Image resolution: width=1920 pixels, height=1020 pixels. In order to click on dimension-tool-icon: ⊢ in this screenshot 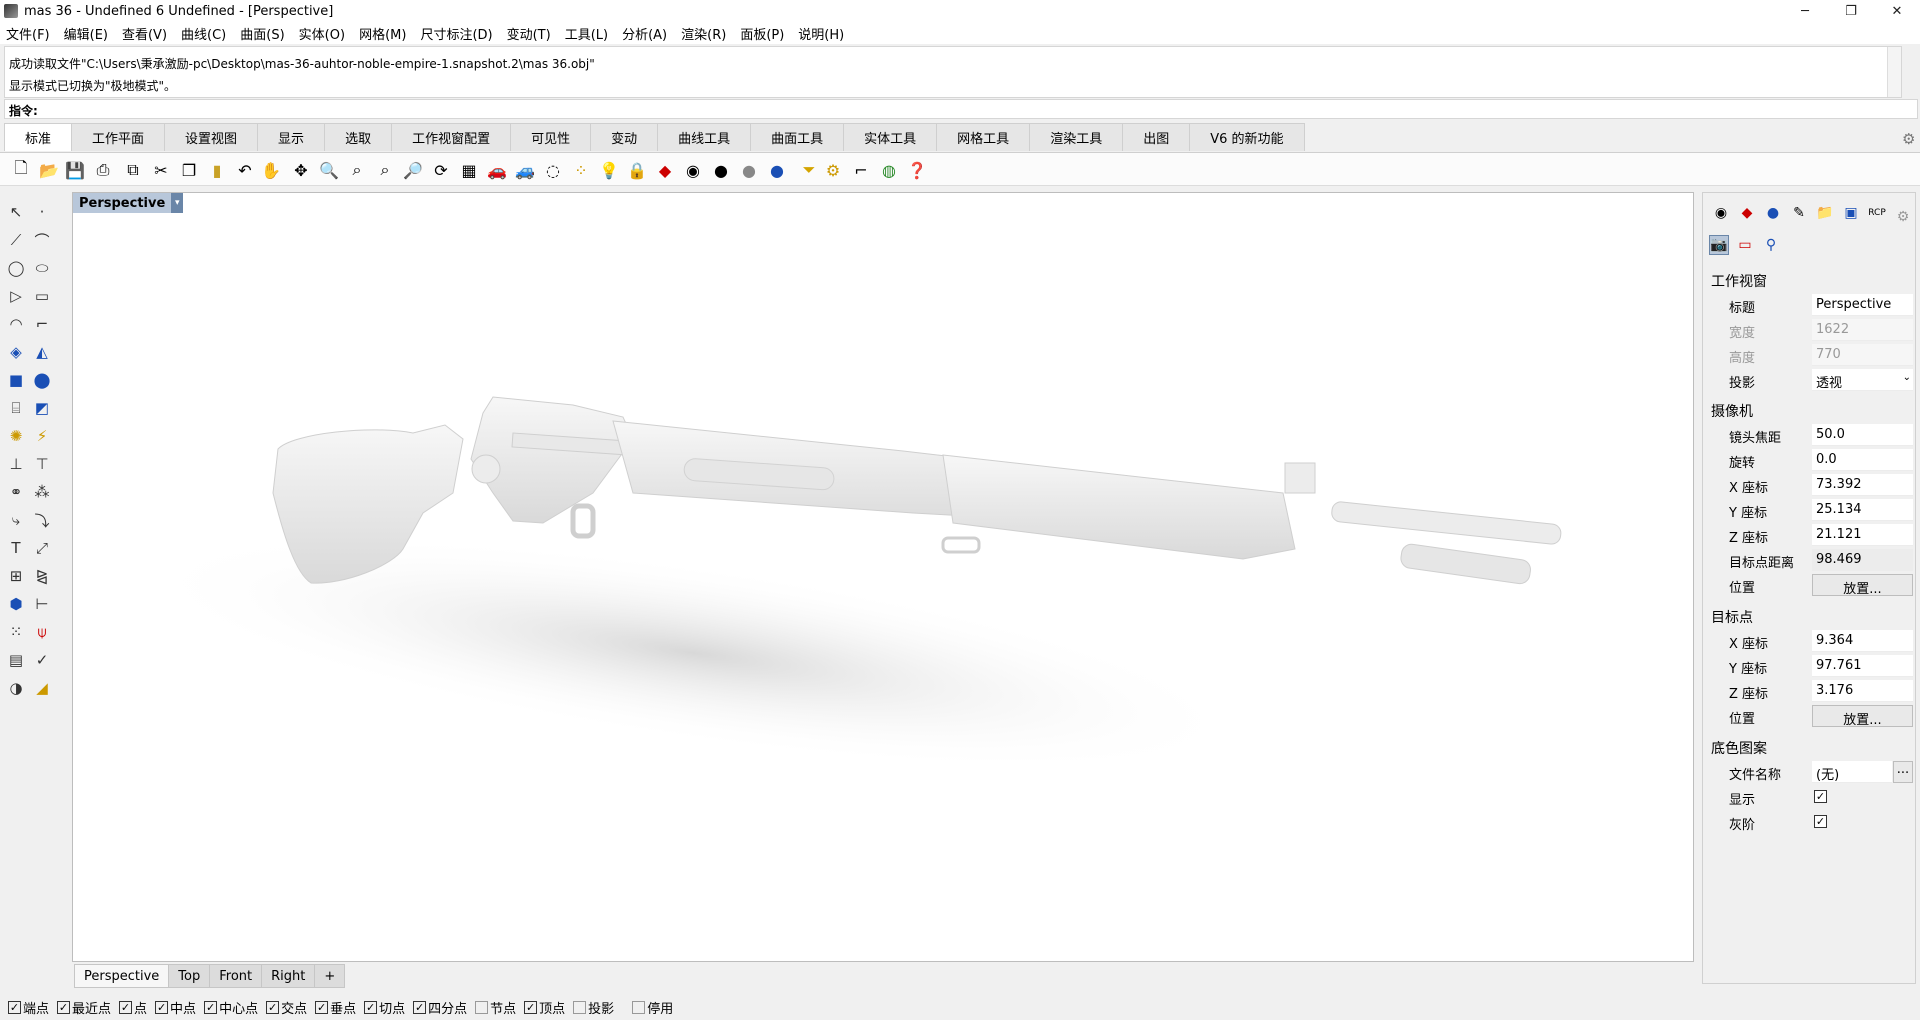, I will do `click(42, 604)`.